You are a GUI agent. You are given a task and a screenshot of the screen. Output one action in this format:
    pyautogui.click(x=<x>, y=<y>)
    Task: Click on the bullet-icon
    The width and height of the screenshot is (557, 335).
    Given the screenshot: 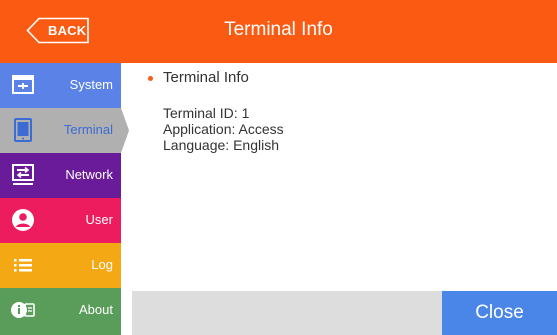 What is the action you would take?
    pyautogui.click(x=150, y=78)
    